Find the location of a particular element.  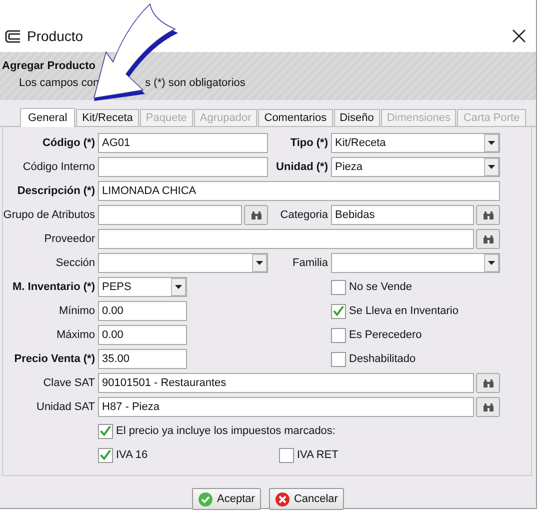

field-label: Unidad (*) is located at coordinates (302, 167).